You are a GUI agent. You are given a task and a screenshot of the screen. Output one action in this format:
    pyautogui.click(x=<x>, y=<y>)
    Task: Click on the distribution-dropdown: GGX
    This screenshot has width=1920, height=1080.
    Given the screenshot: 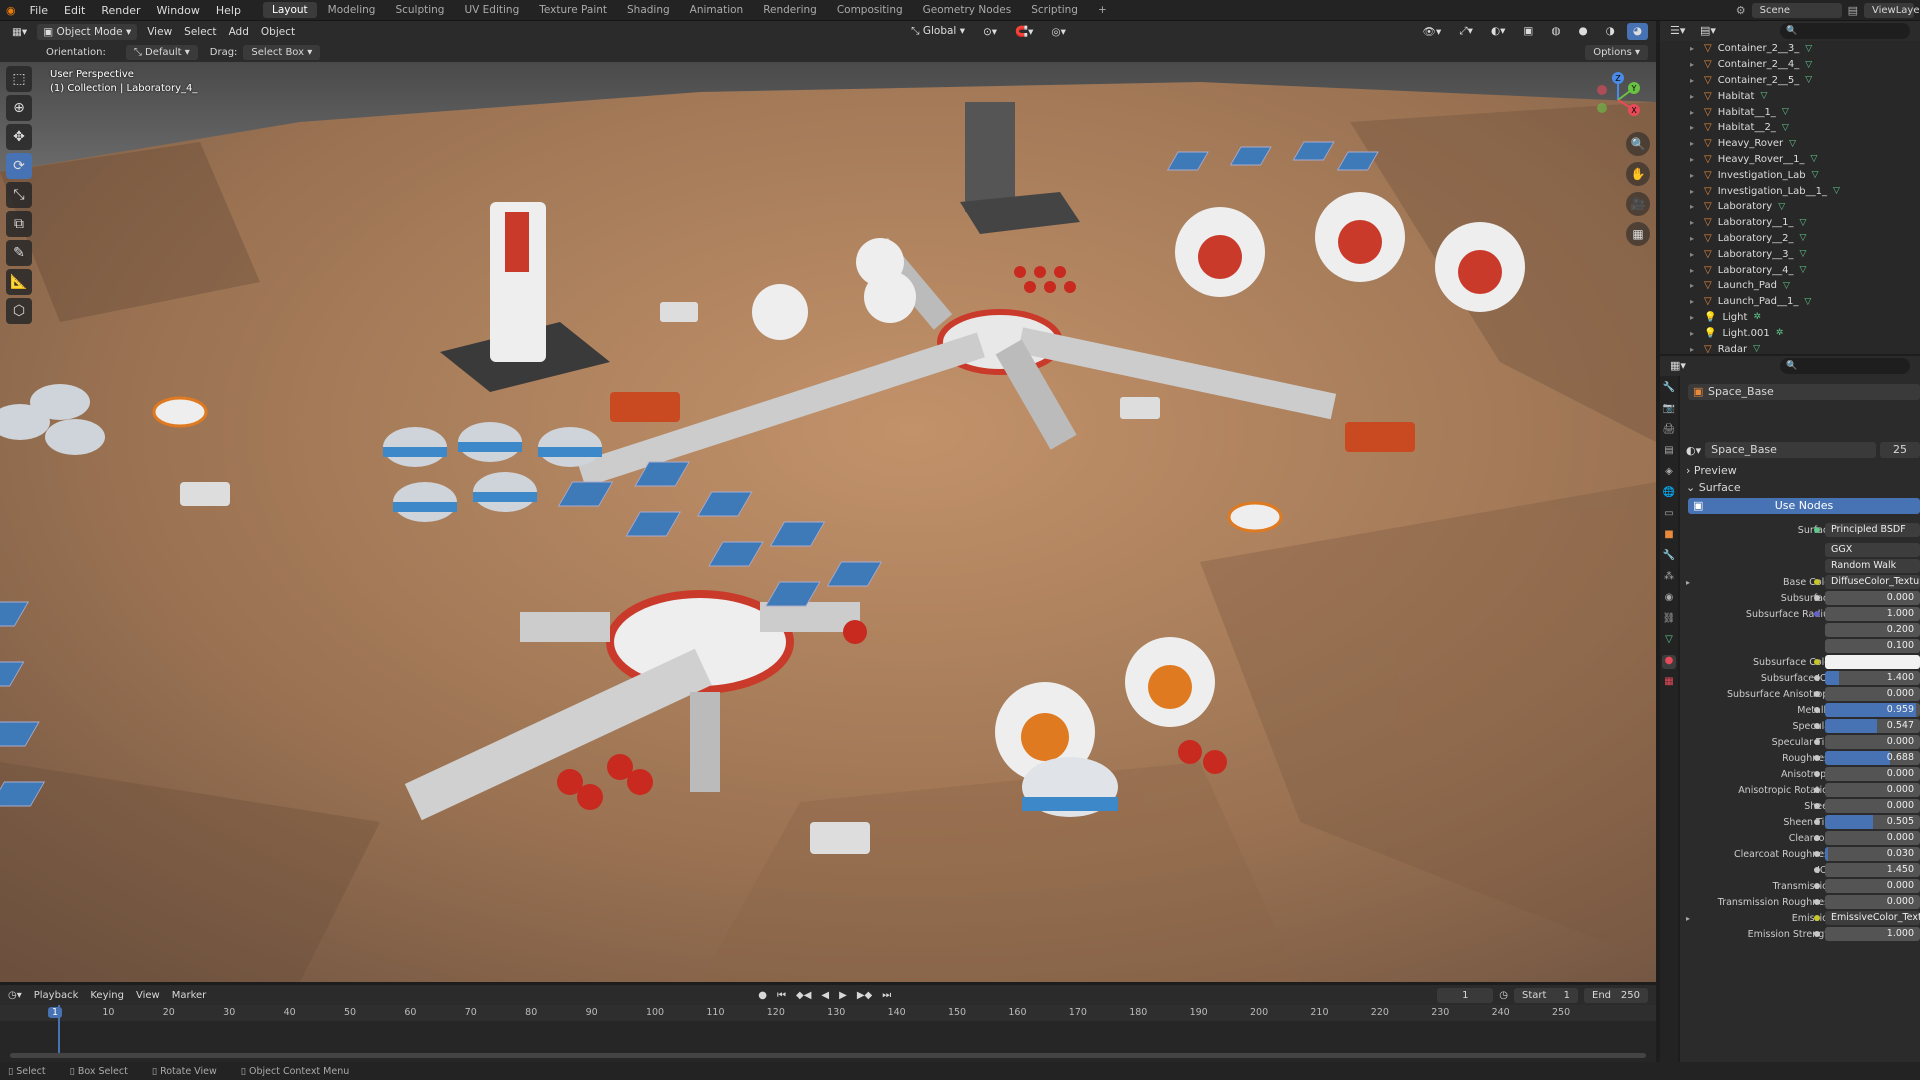 What is the action you would take?
    pyautogui.click(x=1872, y=550)
    